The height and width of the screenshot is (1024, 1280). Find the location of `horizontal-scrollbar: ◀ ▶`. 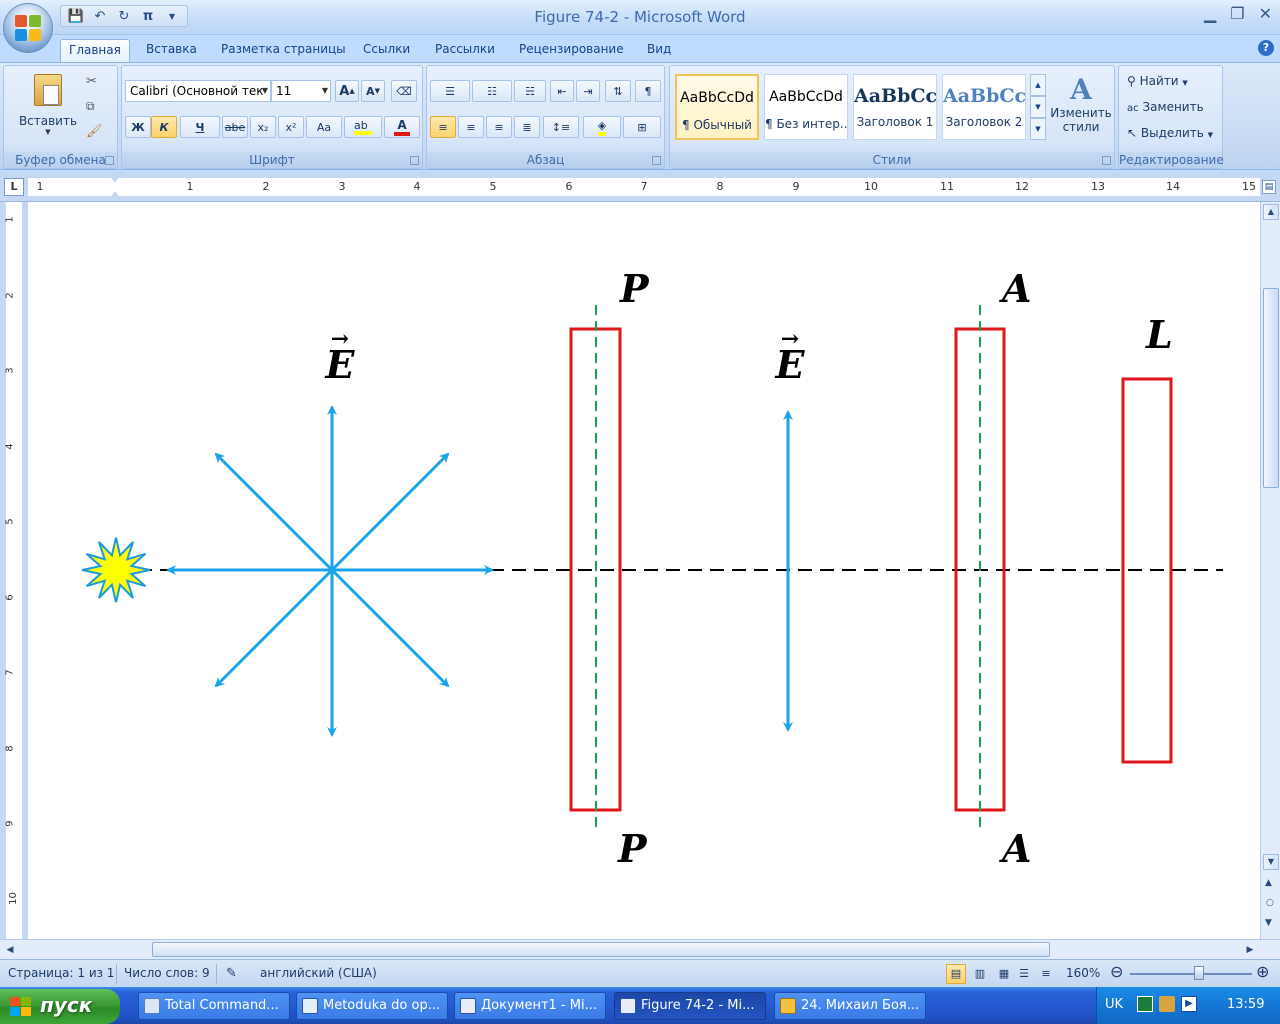

horizontal-scrollbar: ◀ ▶ is located at coordinates (640, 949).